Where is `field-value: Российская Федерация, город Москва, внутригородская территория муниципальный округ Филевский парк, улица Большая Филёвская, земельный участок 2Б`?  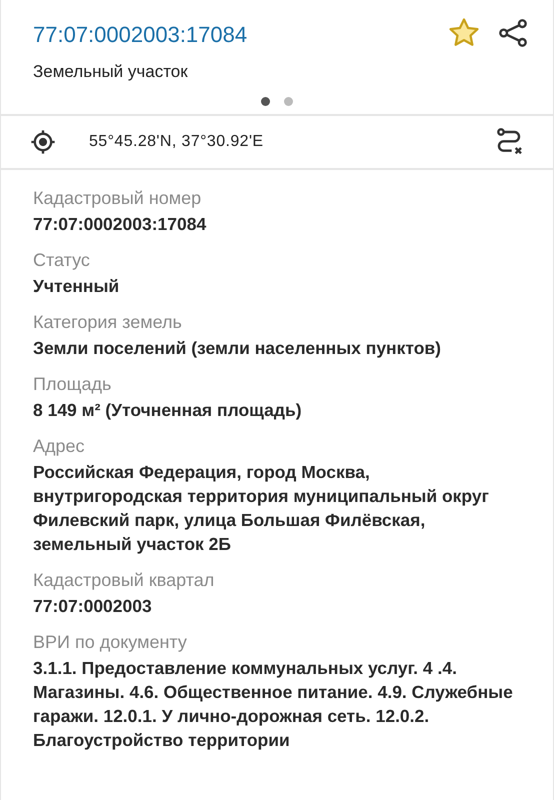
field-value: Российская Федерация, город Москва, внутригородская территория муниципальный округ Филевский парк, улица Большая Филёвская, земельный участок 2Б is located at coordinates (261, 508).